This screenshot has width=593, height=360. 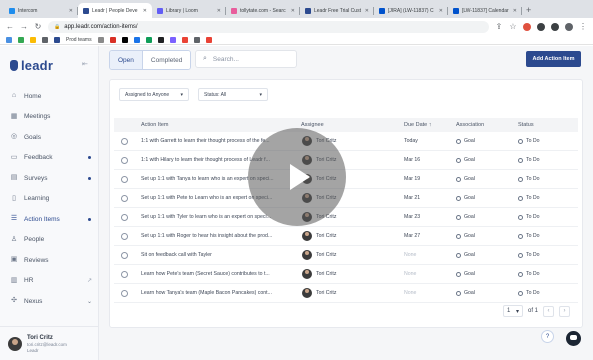 What do you see at coordinates (49, 137) in the screenshot?
I see `sidebar-item-goals: ◎ Goals` at bounding box center [49, 137].